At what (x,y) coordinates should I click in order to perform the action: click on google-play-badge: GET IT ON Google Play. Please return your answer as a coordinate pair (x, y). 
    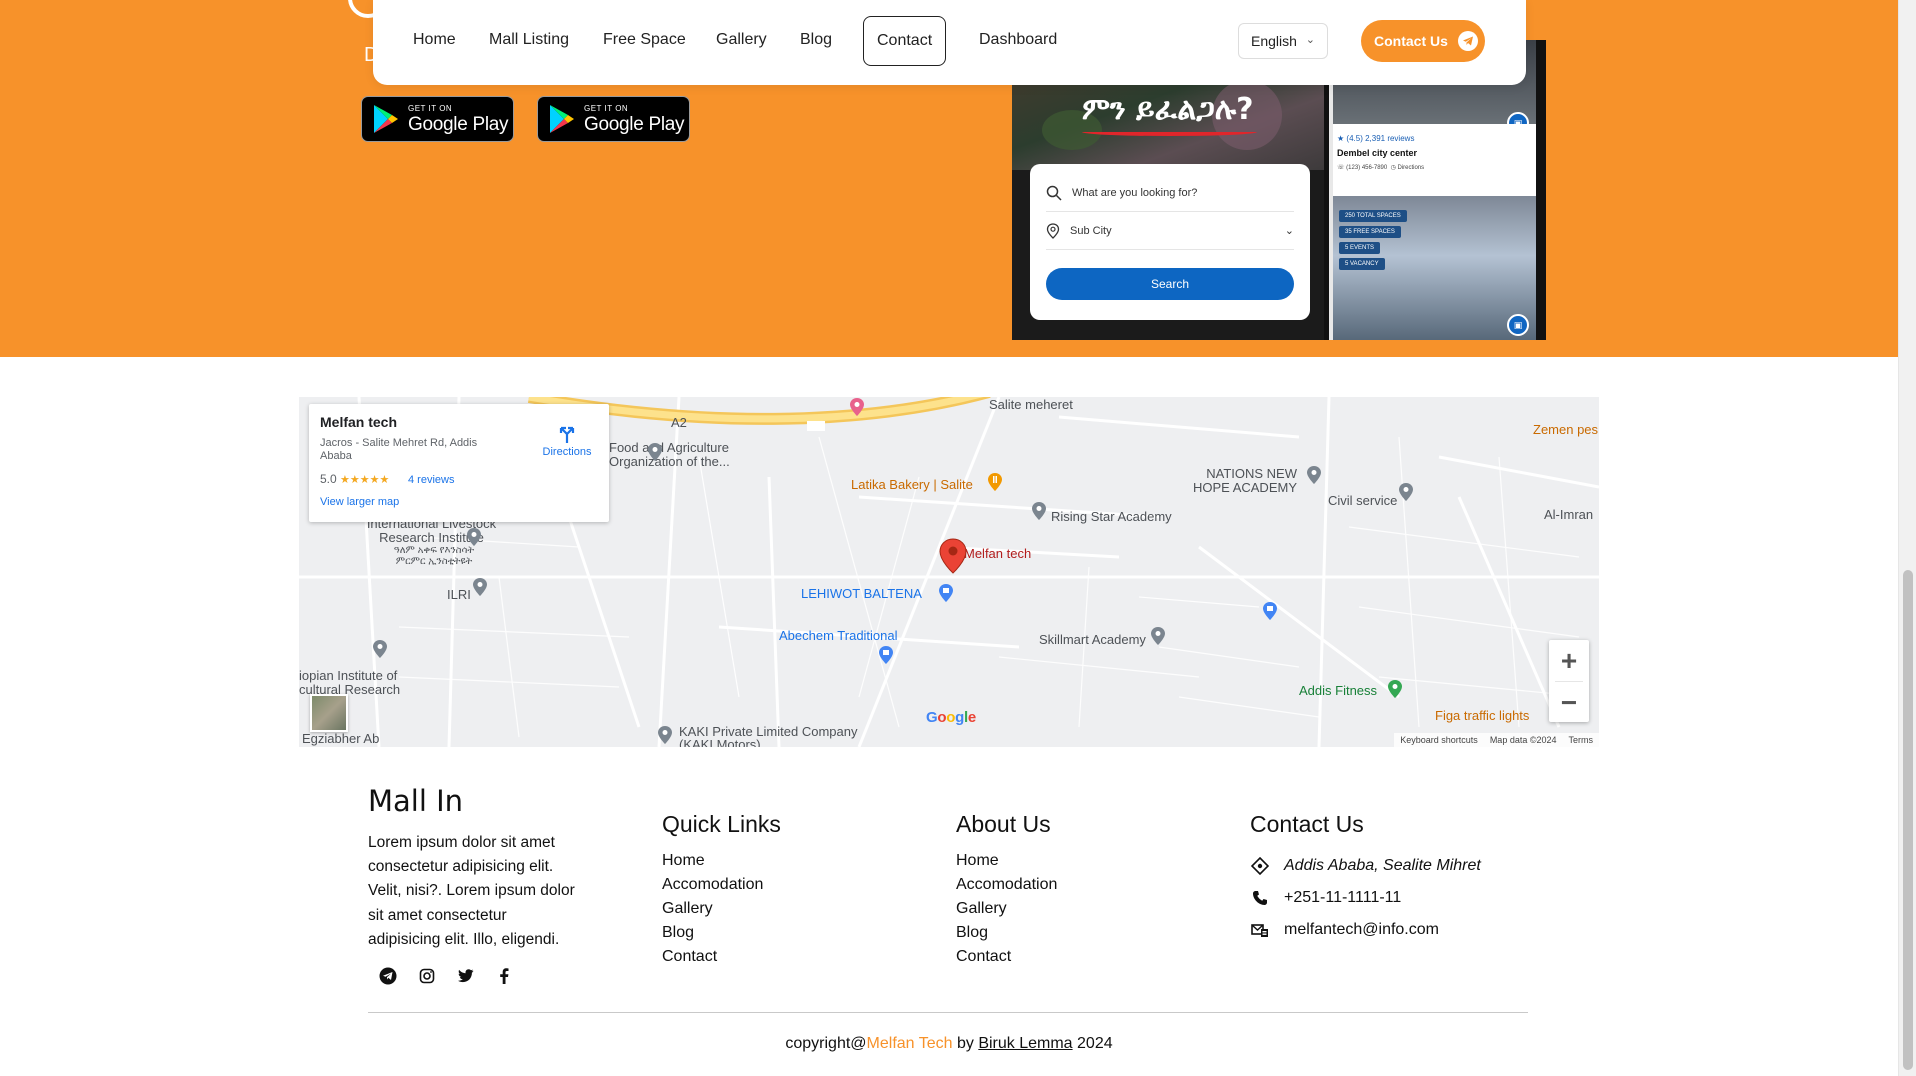
    Looking at the image, I should click on (437, 119).